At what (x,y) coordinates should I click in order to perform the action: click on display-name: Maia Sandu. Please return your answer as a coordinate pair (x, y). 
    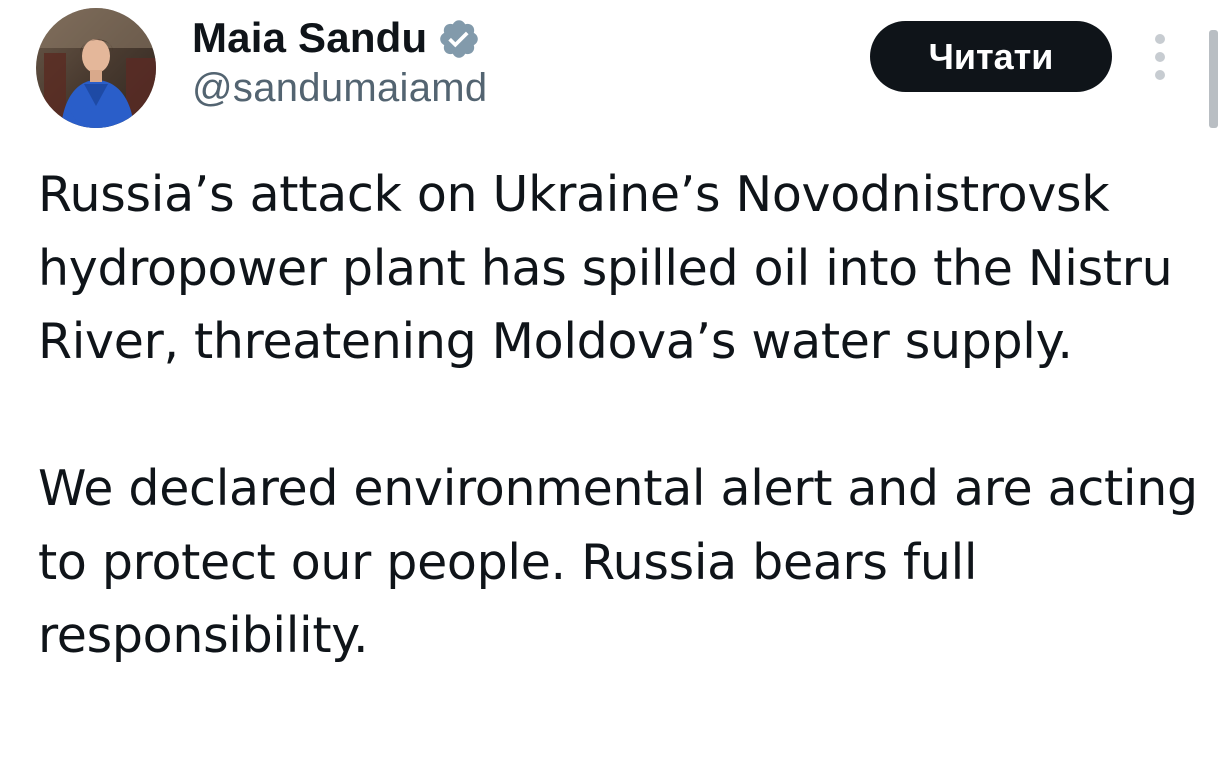
    Looking at the image, I should click on (309, 38).